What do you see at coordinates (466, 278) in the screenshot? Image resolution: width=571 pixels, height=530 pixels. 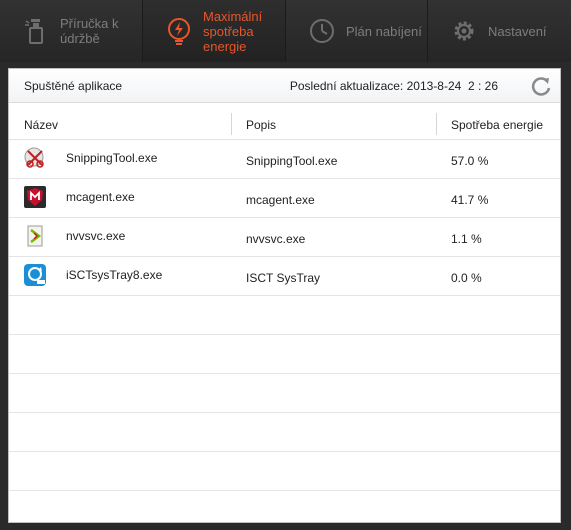 I see `app-energy: 0.0 %` at bounding box center [466, 278].